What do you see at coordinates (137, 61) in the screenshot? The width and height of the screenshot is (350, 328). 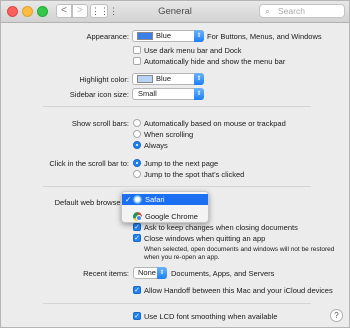 I see `auto-hide-menubar-checkbox` at bounding box center [137, 61].